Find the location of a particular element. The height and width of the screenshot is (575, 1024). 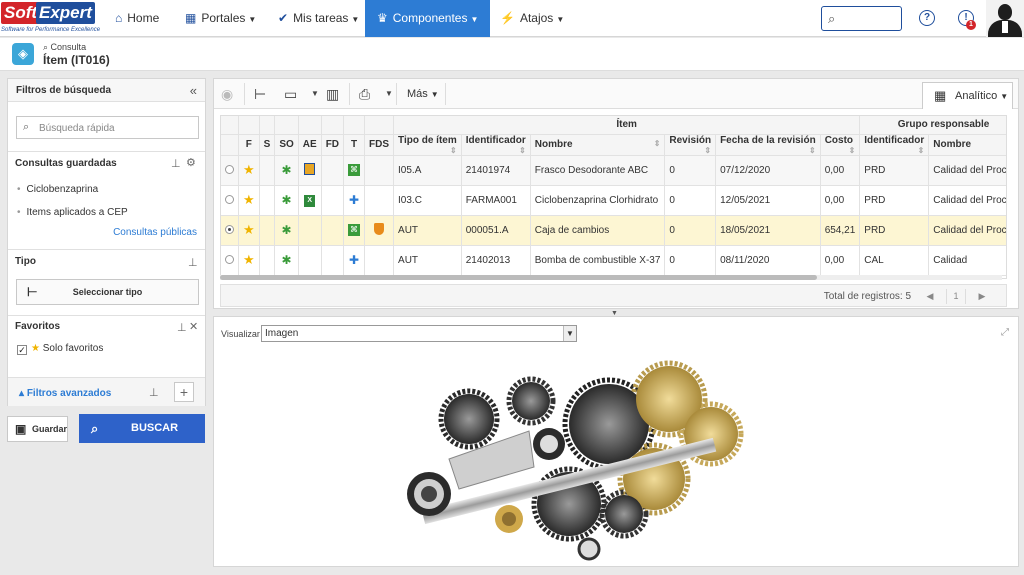

col-header-f: F is located at coordinates (249, 145).